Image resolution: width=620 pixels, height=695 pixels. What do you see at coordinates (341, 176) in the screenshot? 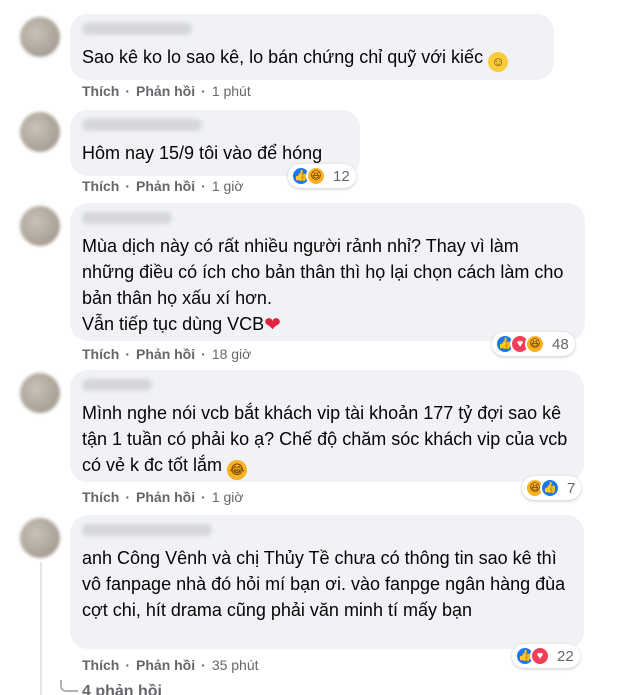
I see `reaction-count: 12` at bounding box center [341, 176].